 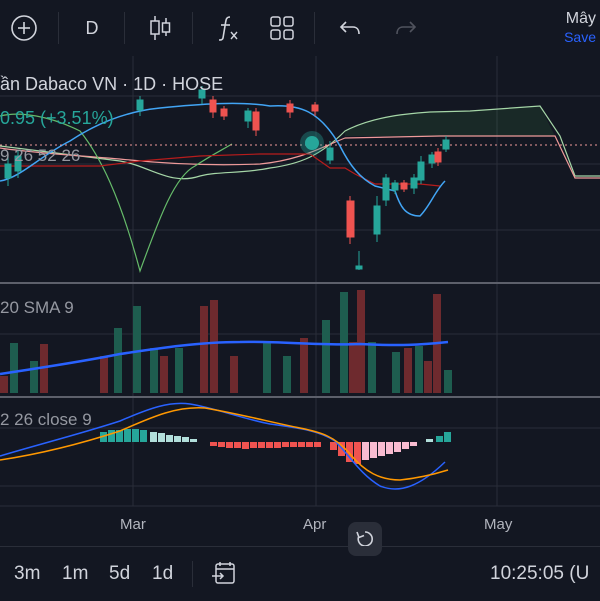 What do you see at coordinates (580, 37) in the screenshot?
I see `save-button: Save` at bounding box center [580, 37].